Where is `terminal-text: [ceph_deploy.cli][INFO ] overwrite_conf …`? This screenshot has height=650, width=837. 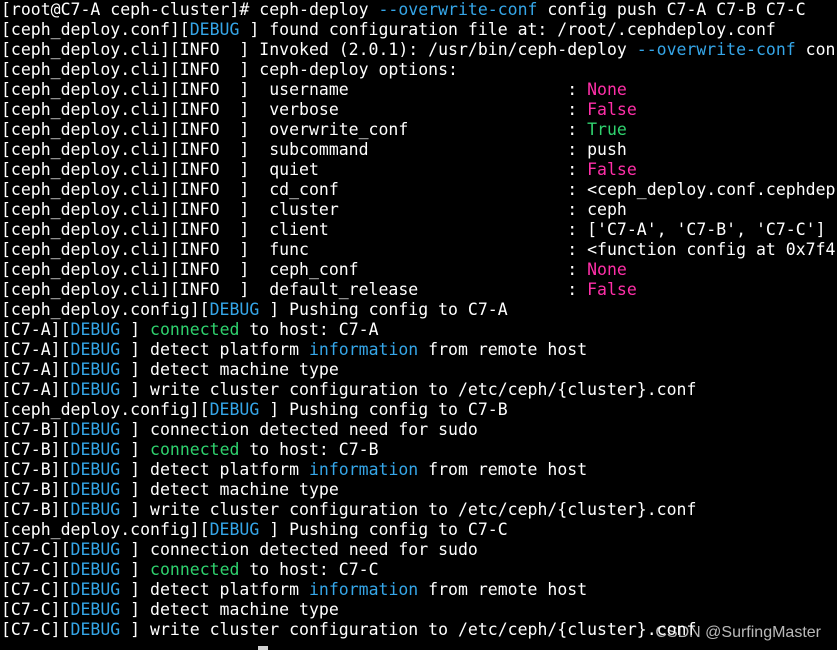 terminal-text: [ceph_deploy.cli][INFO ] overwrite_conf … is located at coordinates (294, 129).